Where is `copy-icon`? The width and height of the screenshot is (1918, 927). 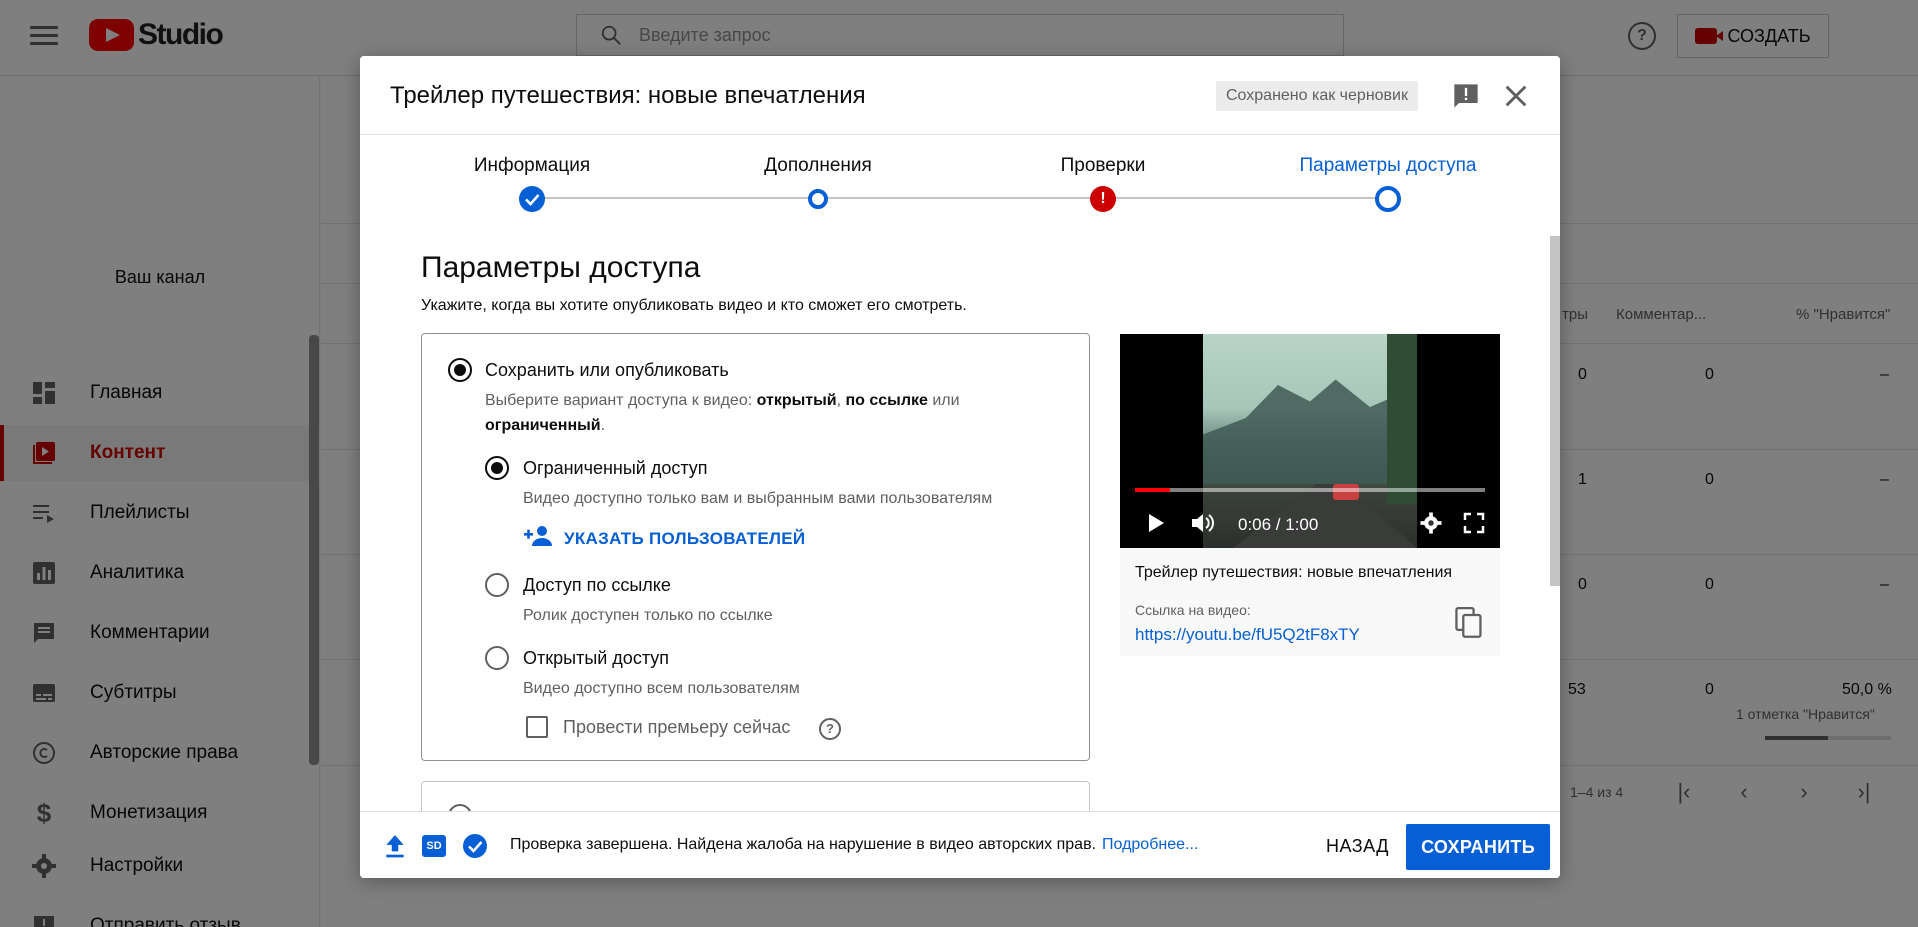 copy-icon is located at coordinates (1469, 623).